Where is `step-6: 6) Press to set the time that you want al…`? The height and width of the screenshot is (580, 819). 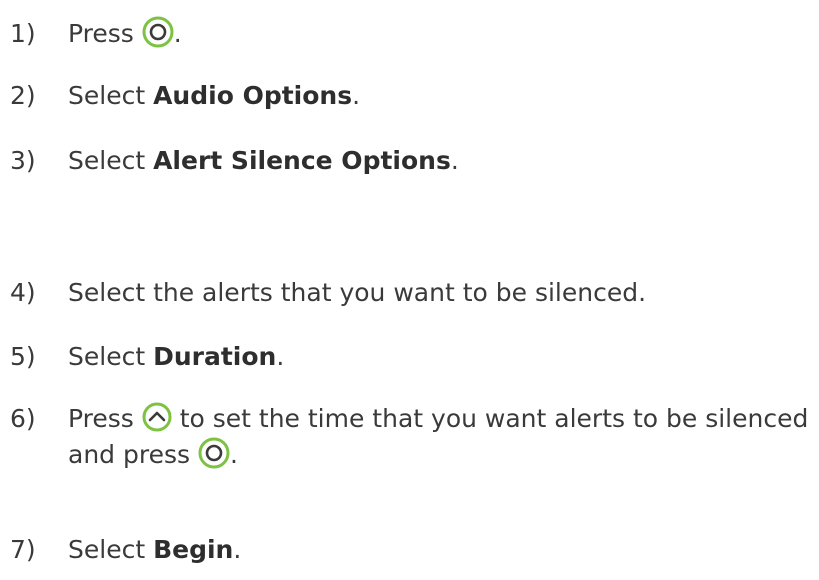 step-6: 6) Press to set the time that you want al… is located at coordinates (409, 419).